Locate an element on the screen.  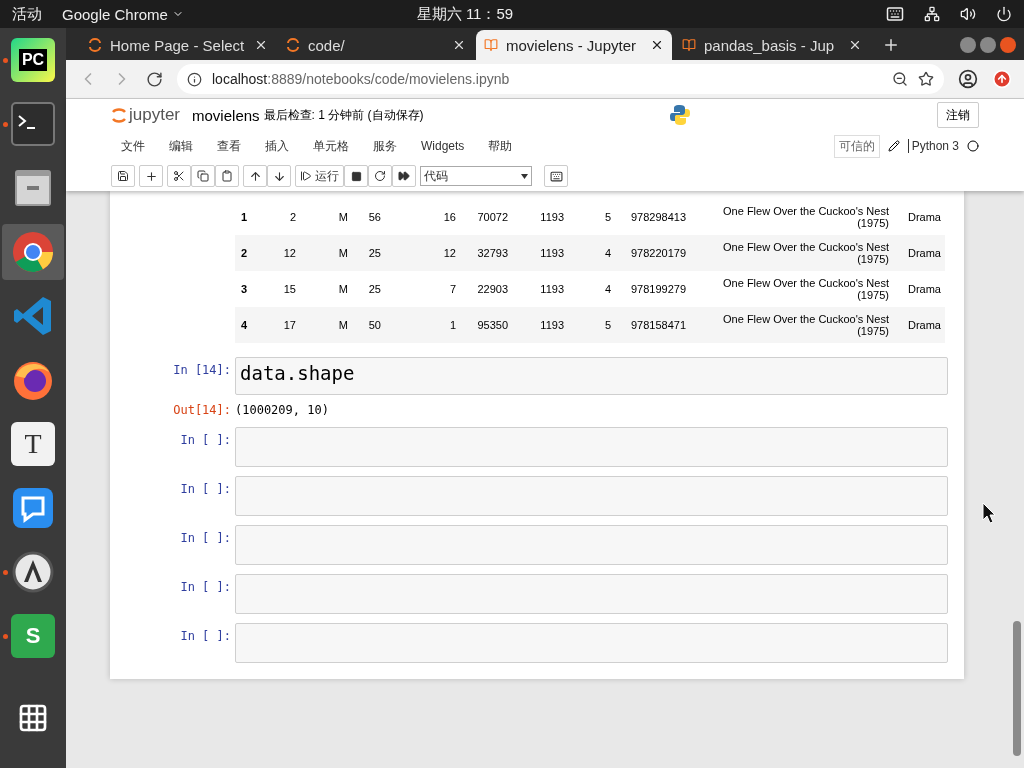
stop-button is located at coordinates (356, 176).